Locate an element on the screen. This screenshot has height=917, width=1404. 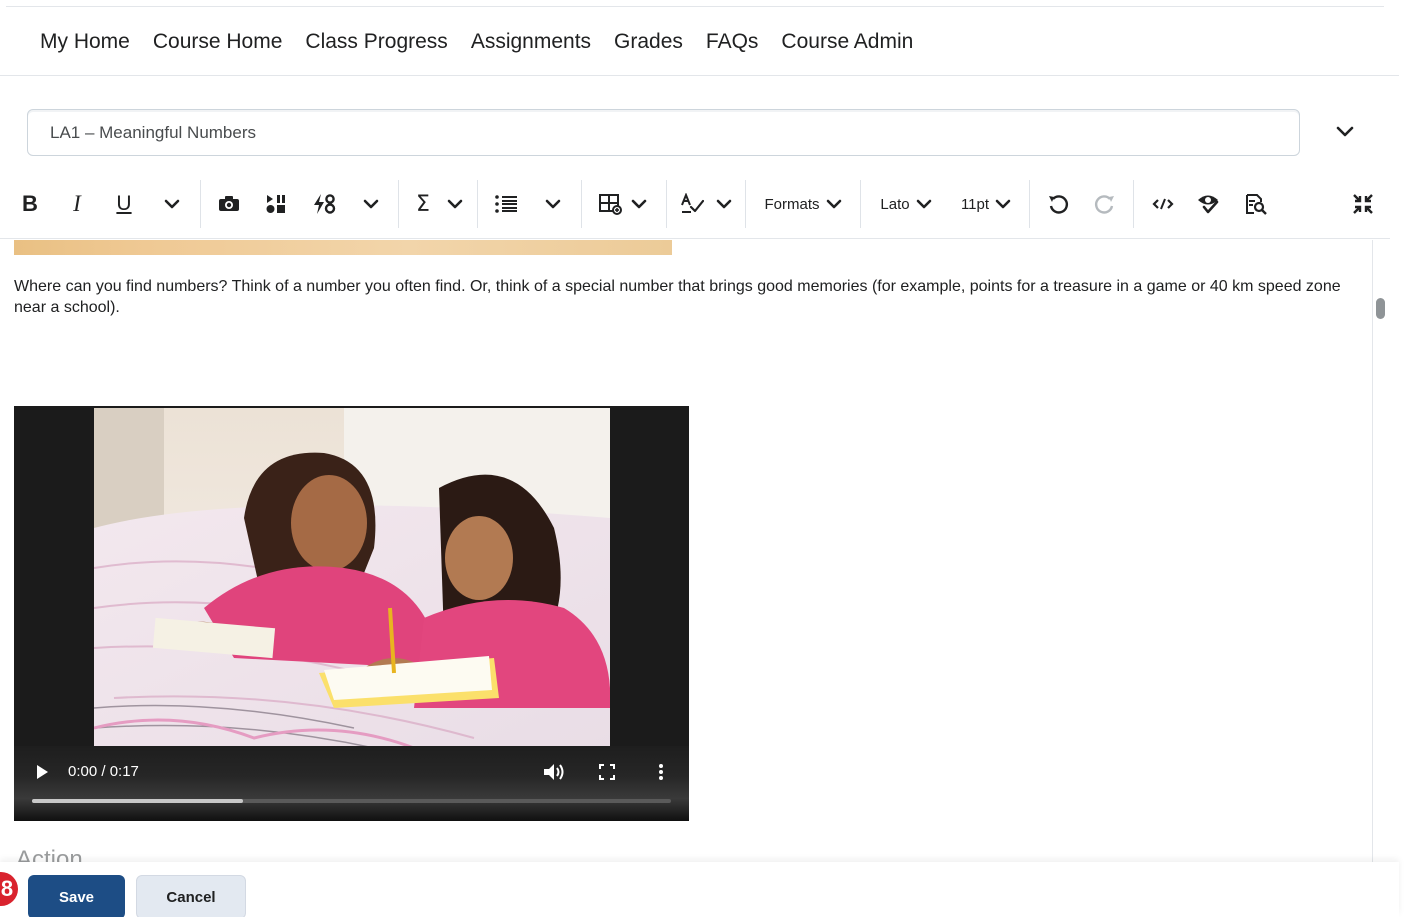
nav-faqs: FAQs is located at coordinates (732, 42).